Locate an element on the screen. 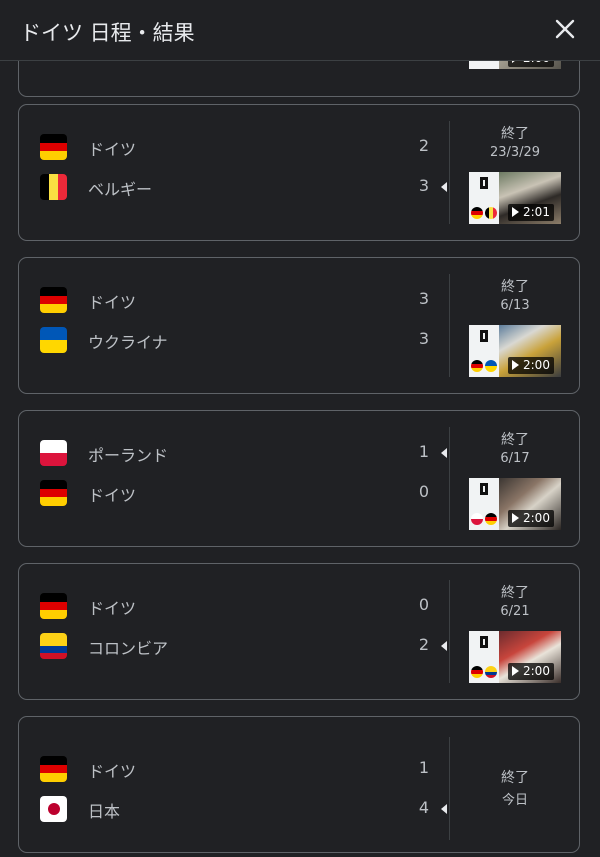 The width and height of the screenshot is (600, 857). team-score: 4 is located at coordinates (423, 807).